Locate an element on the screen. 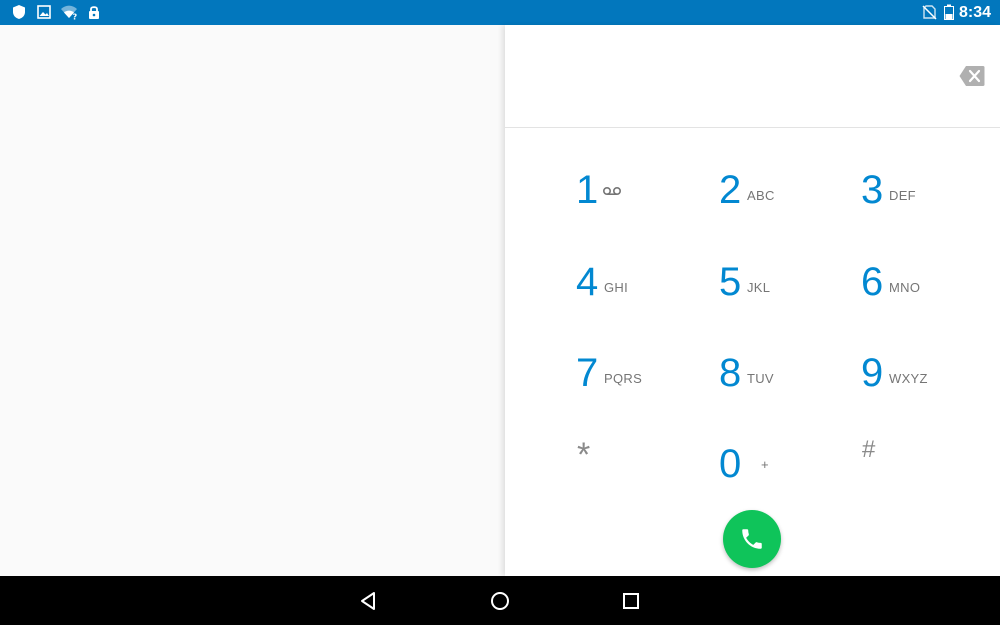 The height and width of the screenshot is (625, 1000). key-digit: * is located at coordinates (584, 455).